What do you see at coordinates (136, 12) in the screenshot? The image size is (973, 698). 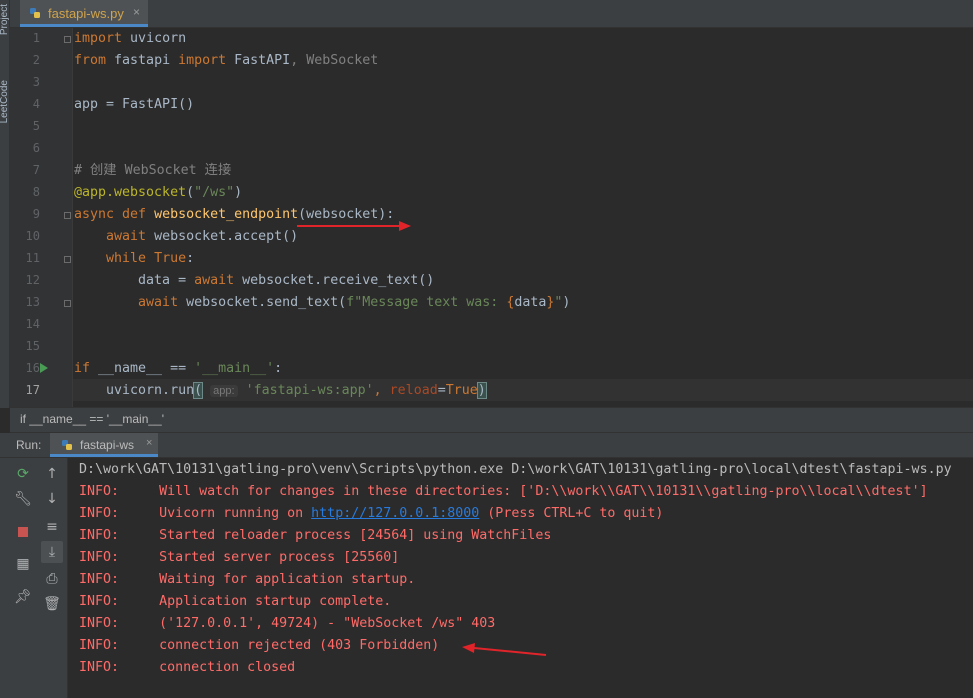 I see `tab-close-icon: ×` at bounding box center [136, 12].